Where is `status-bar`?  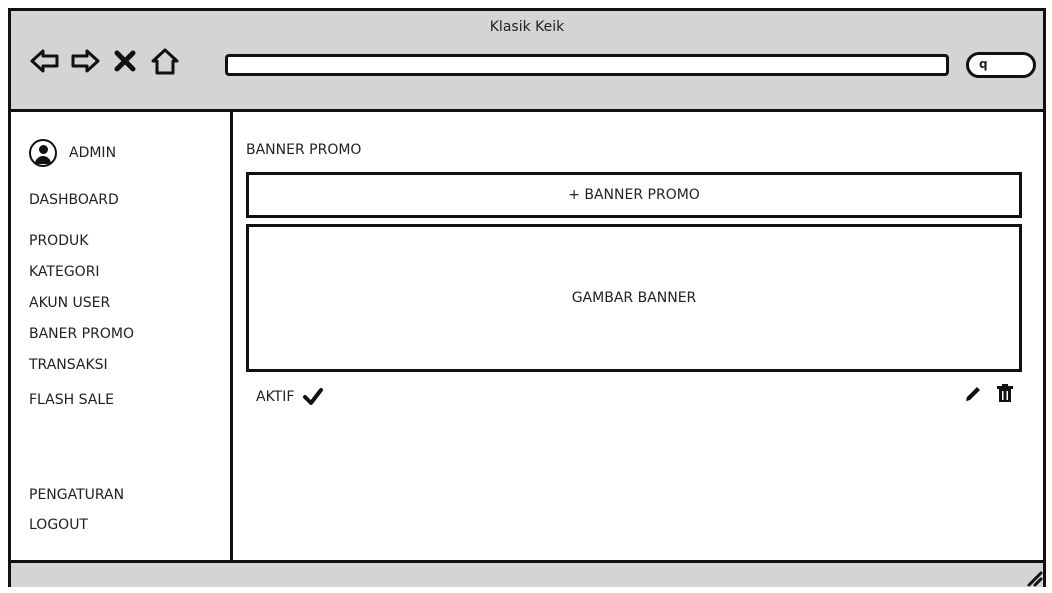 status-bar is located at coordinates (527, 573).